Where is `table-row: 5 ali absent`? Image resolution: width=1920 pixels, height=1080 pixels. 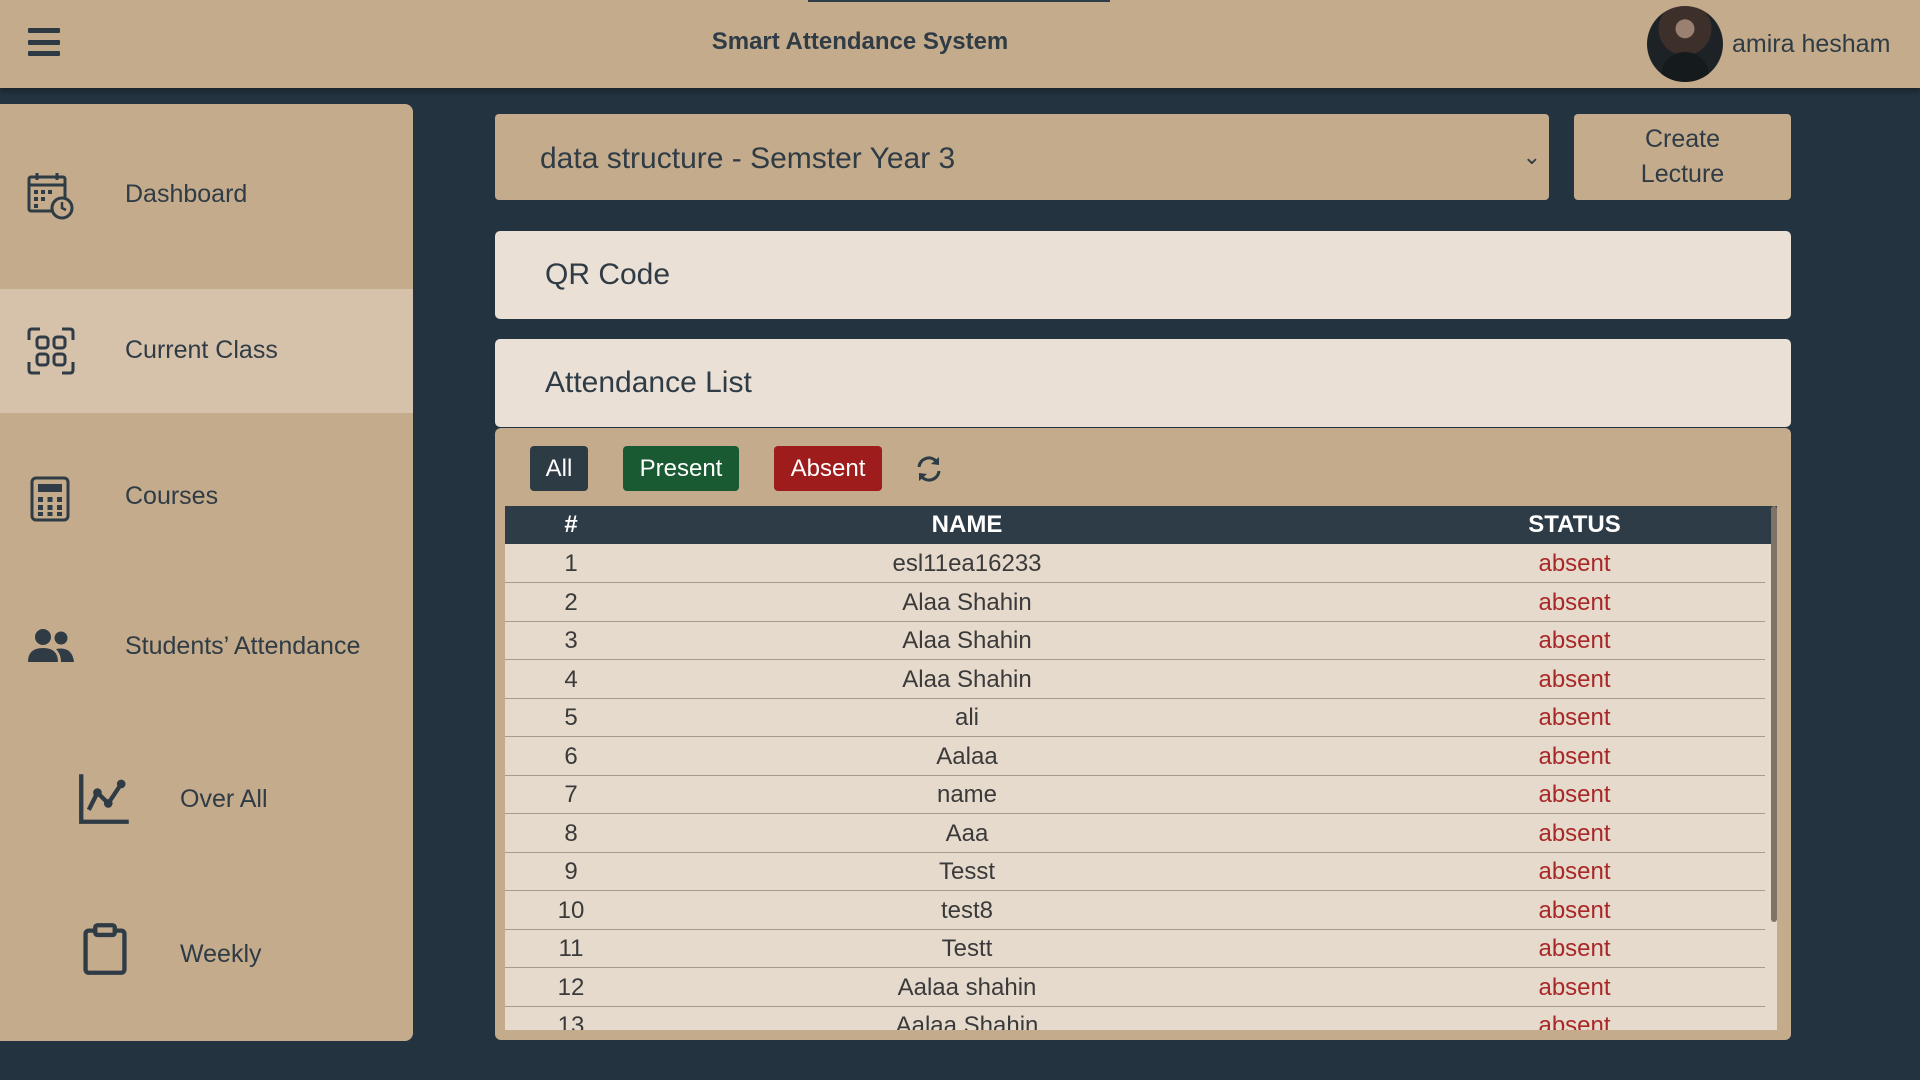 table-row: 5 ali absent is located at coordinates (1135, 717).